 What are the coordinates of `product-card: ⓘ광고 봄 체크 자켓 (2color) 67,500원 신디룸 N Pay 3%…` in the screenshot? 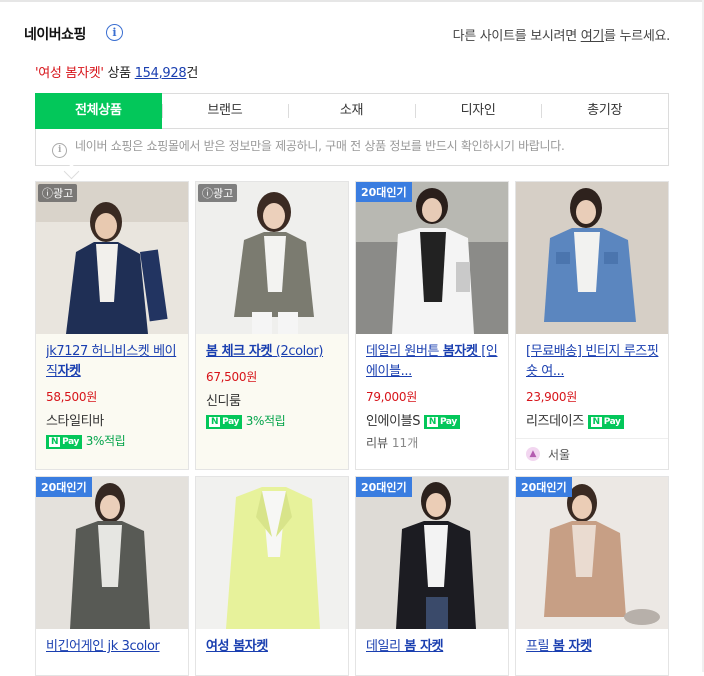 It's located at (272, 325).